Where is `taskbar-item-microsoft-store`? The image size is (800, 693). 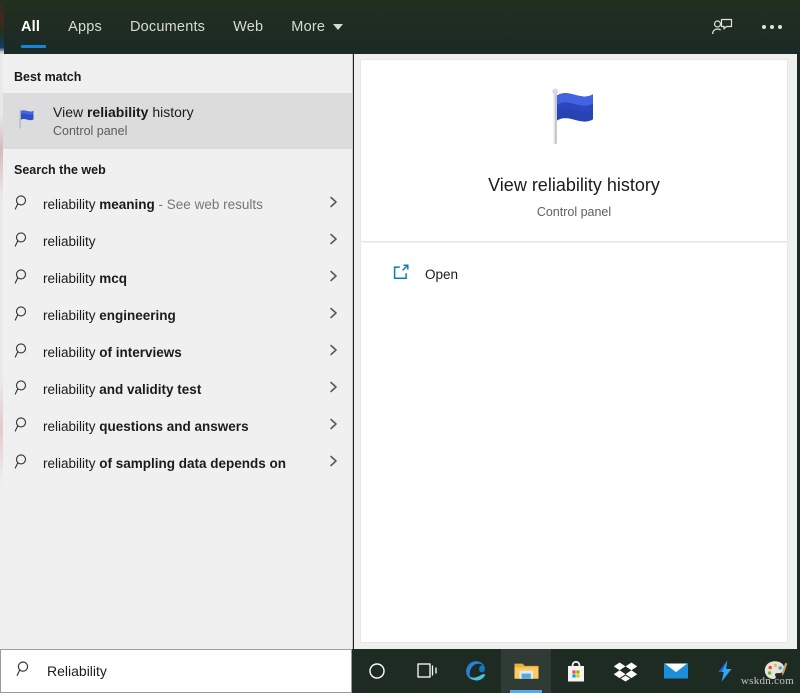
taskbar-item-microsoft-store is located at coordinates (576, 671).